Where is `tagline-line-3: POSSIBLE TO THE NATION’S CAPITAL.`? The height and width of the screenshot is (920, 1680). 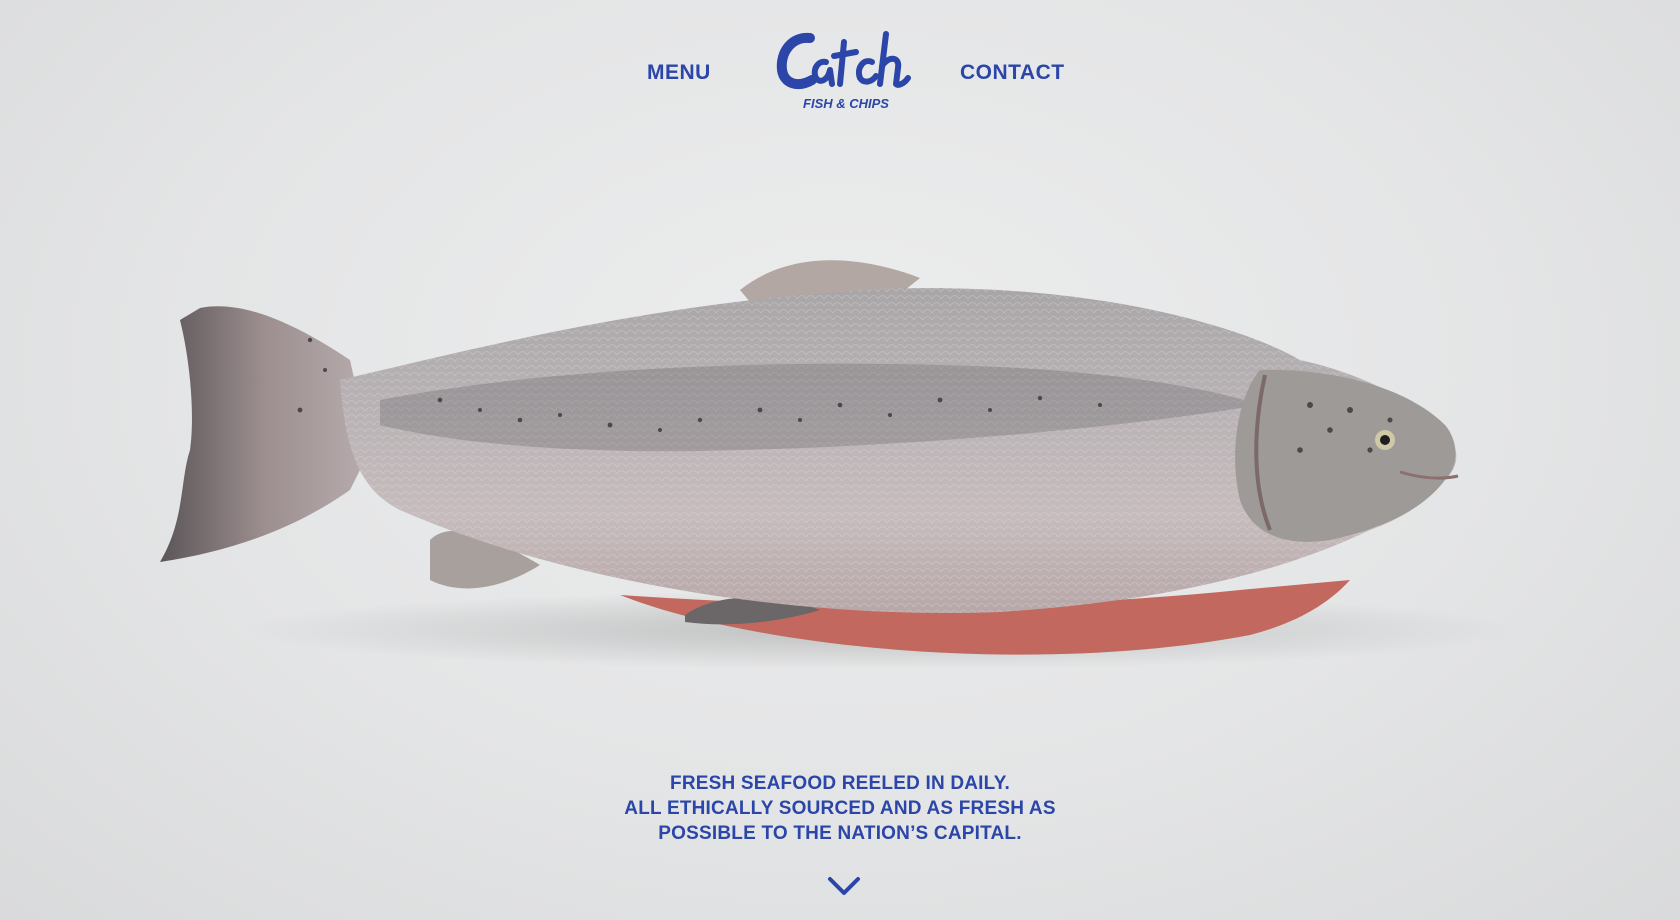
tagline-line-3: POSSIBLE TO THE NATION’S CAPITAL. is located at coordinates (840, 833).